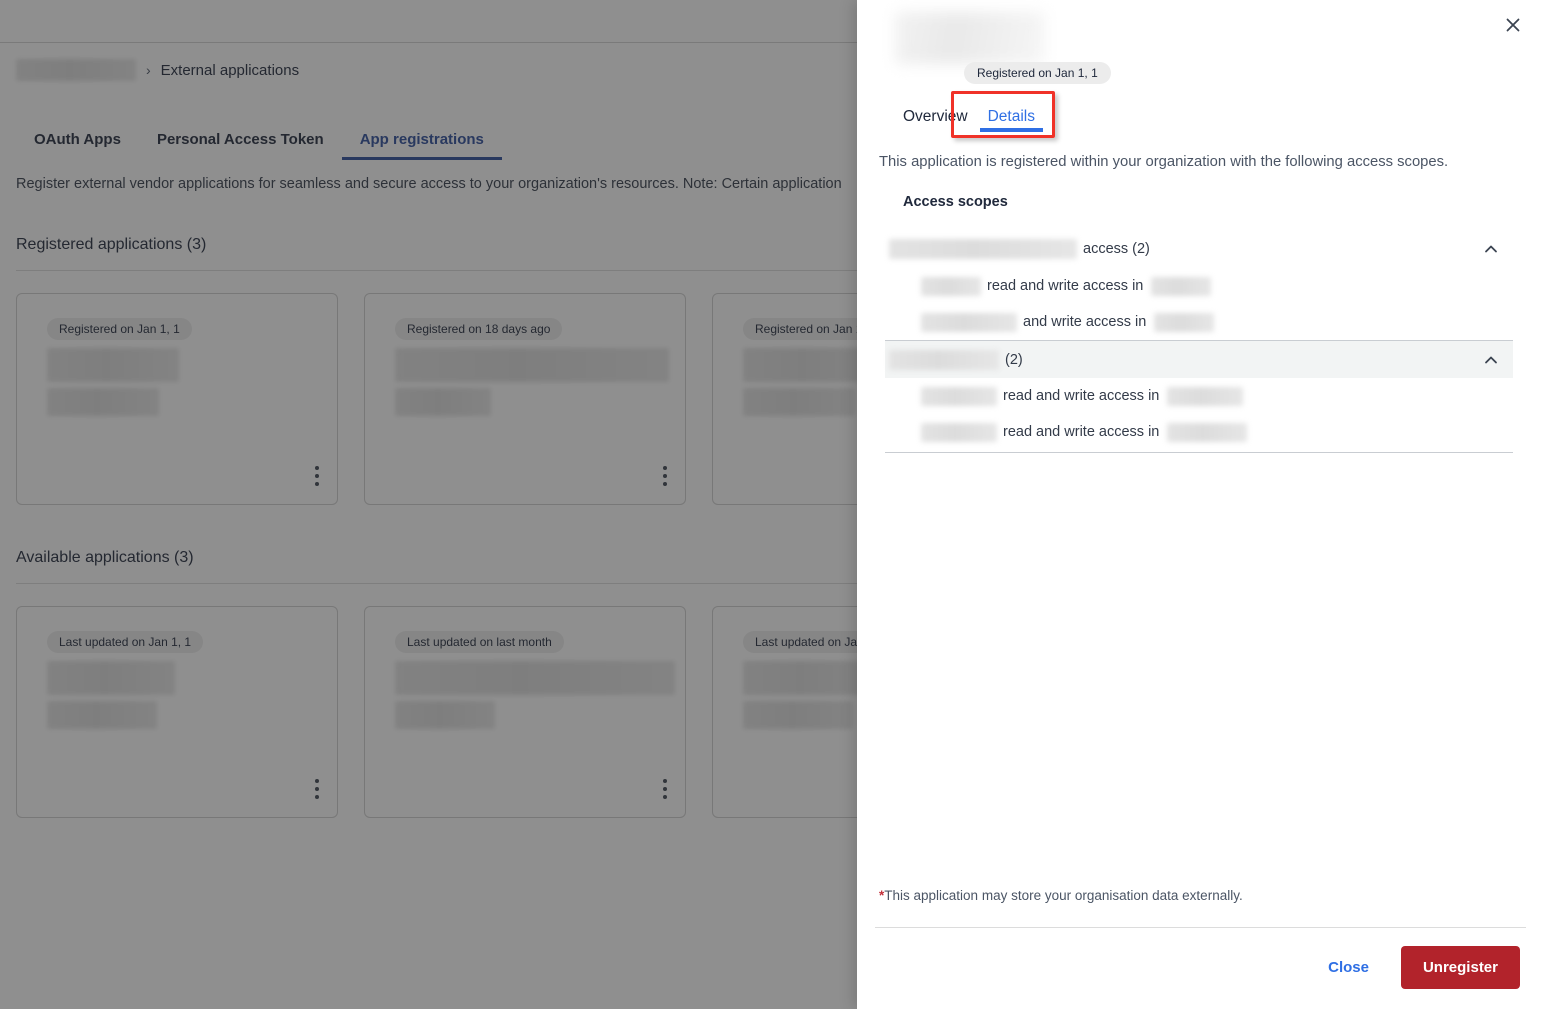 The image size is (1544, 1009). What do you see at coordinates (1011, 123) in the screenshot?
I see `tab-details: Details` at bounding box center [1011, 123].